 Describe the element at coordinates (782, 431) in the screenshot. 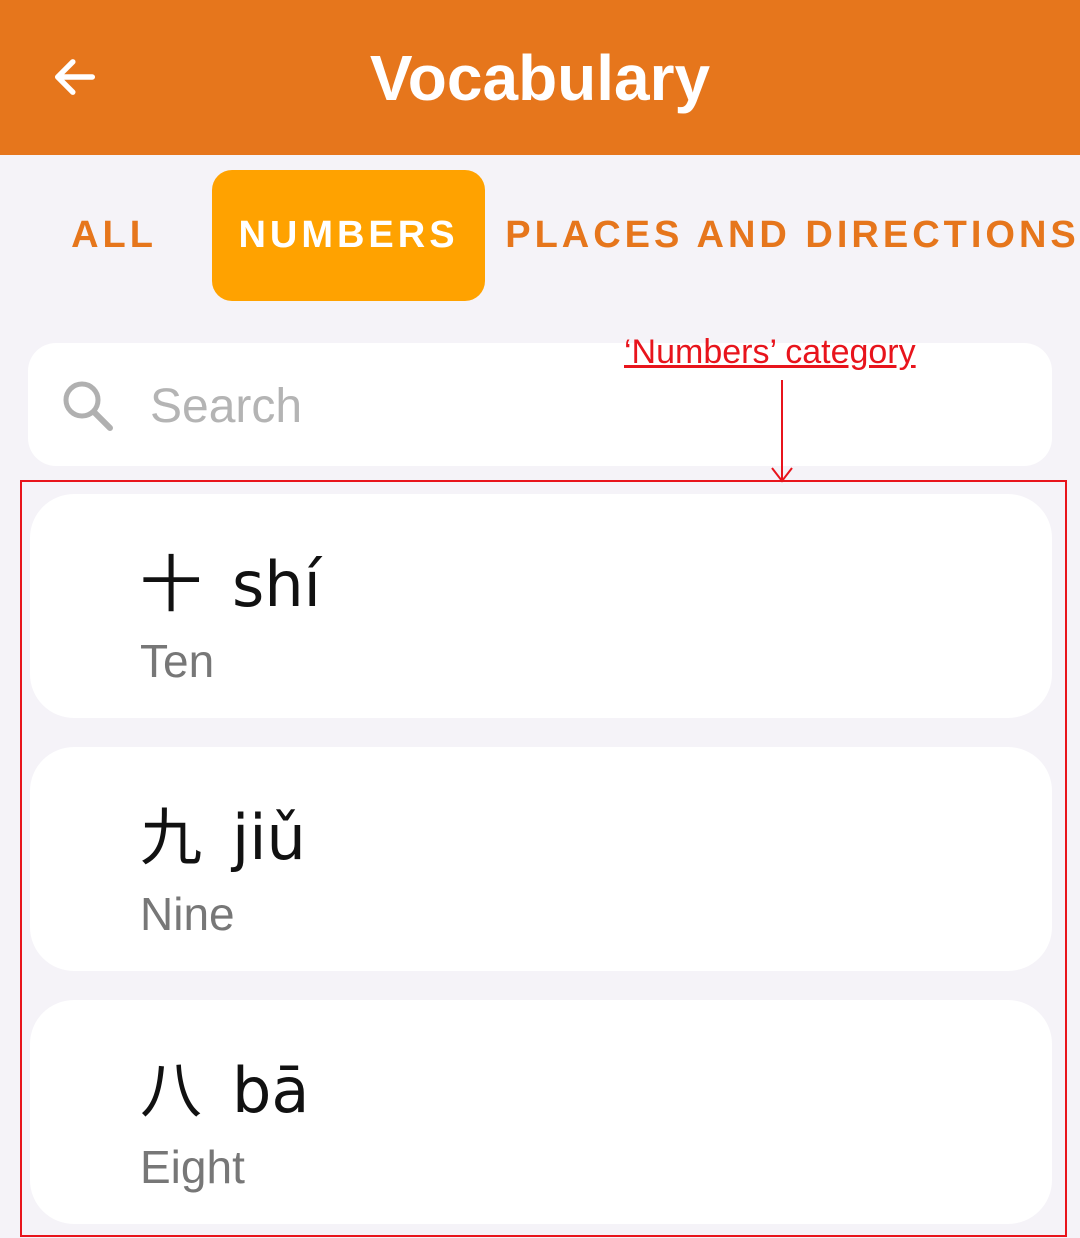

I see `annotation-arrow-icon` at that location.